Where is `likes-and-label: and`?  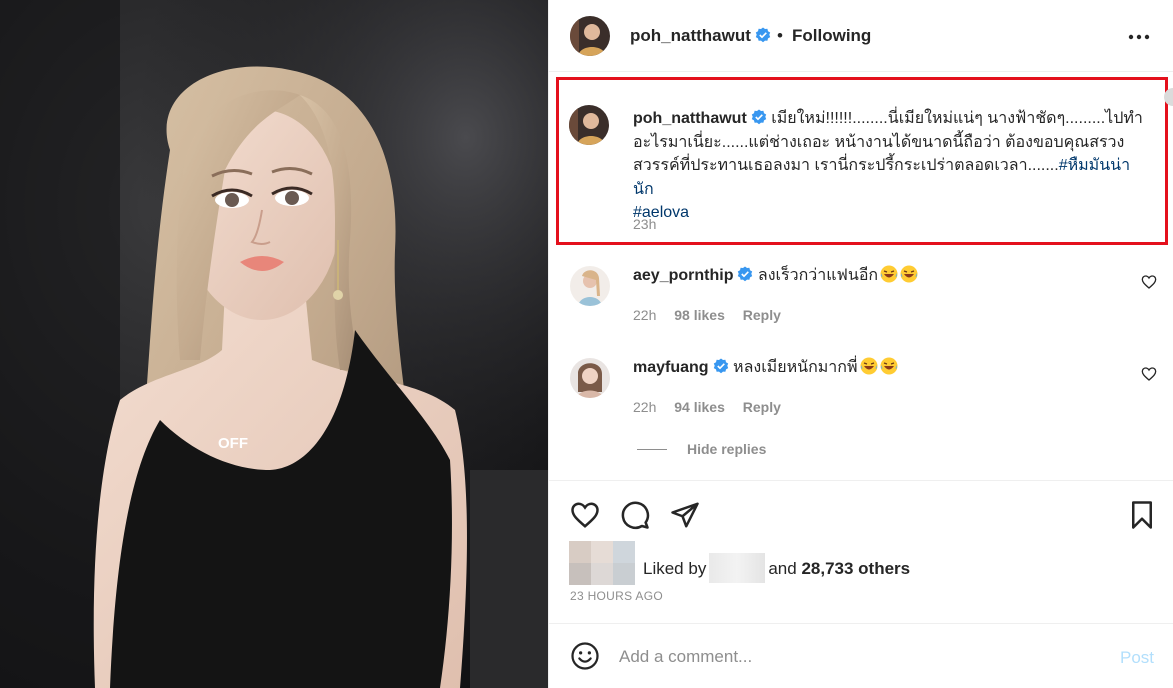
likes-and-label: and is located at coordinates (782, 568).